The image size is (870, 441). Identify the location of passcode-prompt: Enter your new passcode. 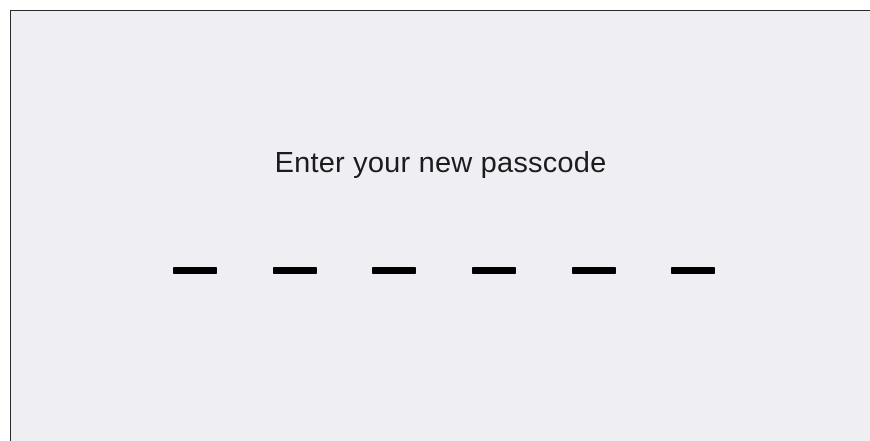
(440, 163).